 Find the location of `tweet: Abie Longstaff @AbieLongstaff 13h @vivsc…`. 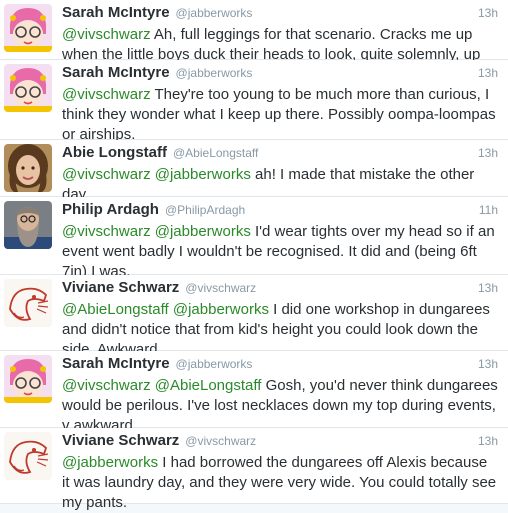

tweet: Abie Longstaff @AbieLongstaff 13h @vivsc… is located at coordinates (254, 171).